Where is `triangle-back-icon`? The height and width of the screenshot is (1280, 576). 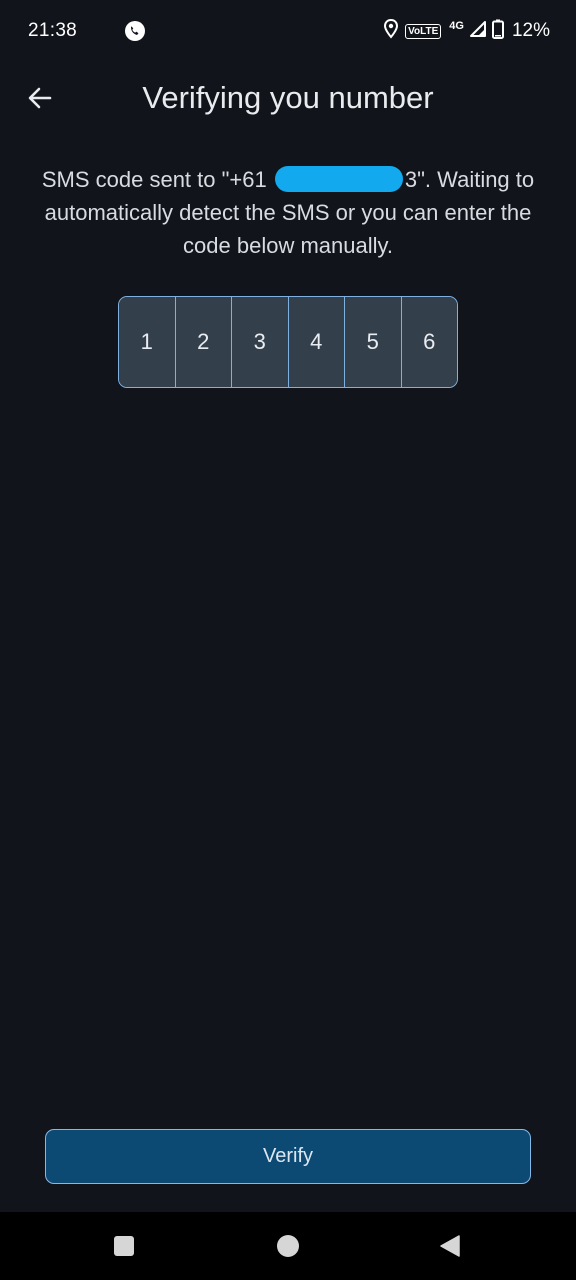 triangle-back-icon is located at coordinates (450, 1246).